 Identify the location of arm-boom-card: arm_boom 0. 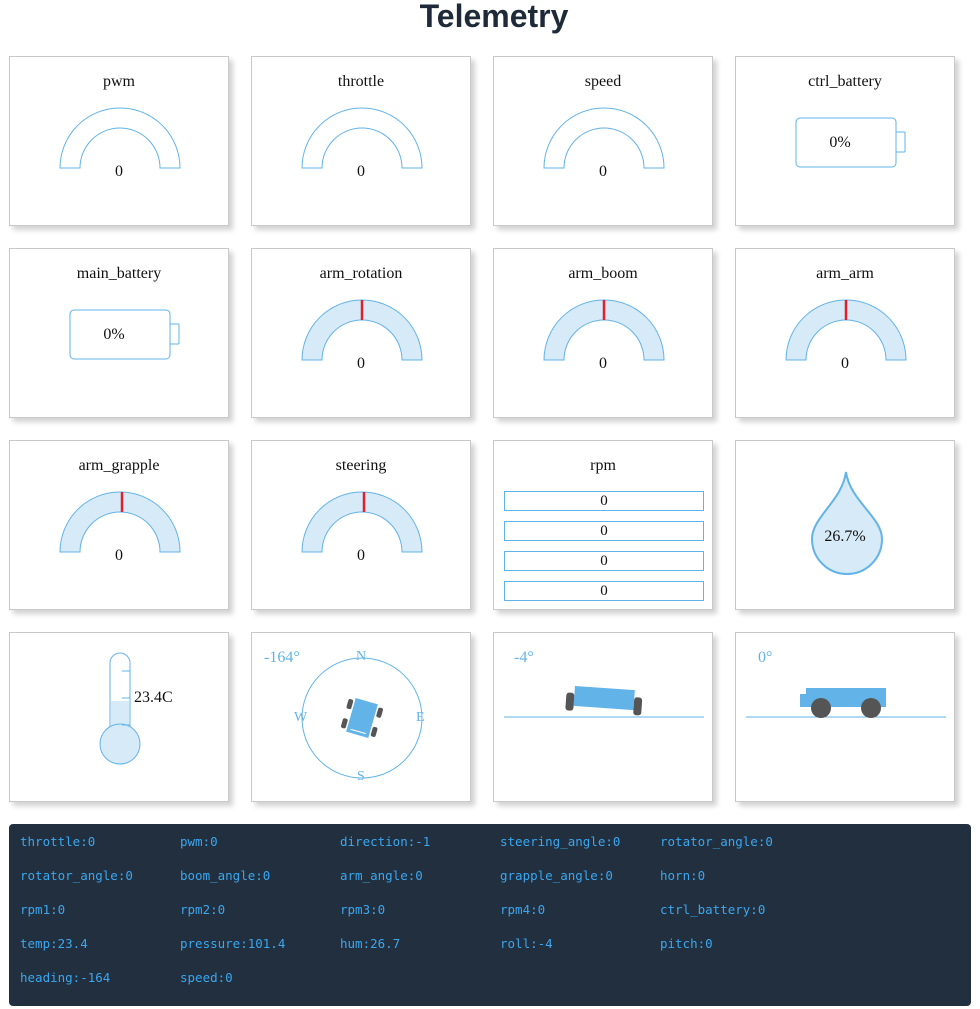
(603, 333).